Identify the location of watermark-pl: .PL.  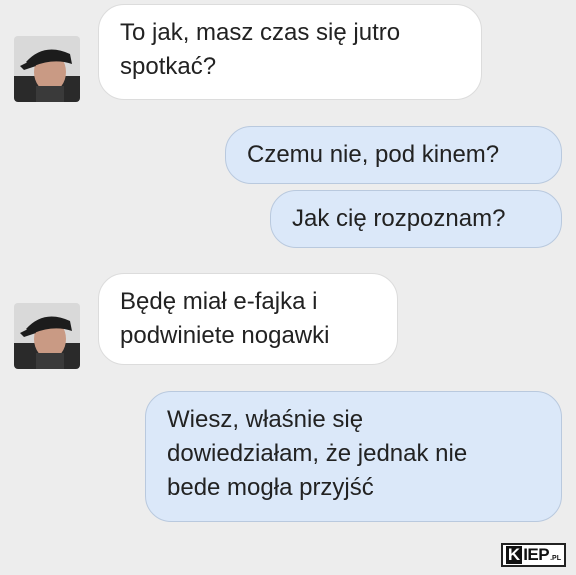
(555, 558).